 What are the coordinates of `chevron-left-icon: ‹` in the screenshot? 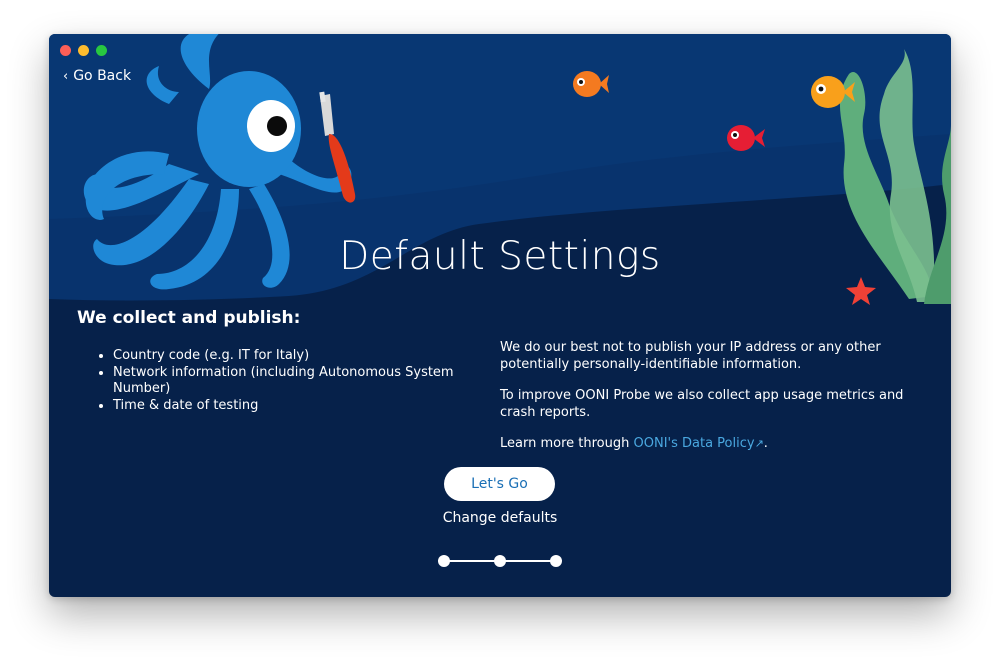 It's located at (66, 76).